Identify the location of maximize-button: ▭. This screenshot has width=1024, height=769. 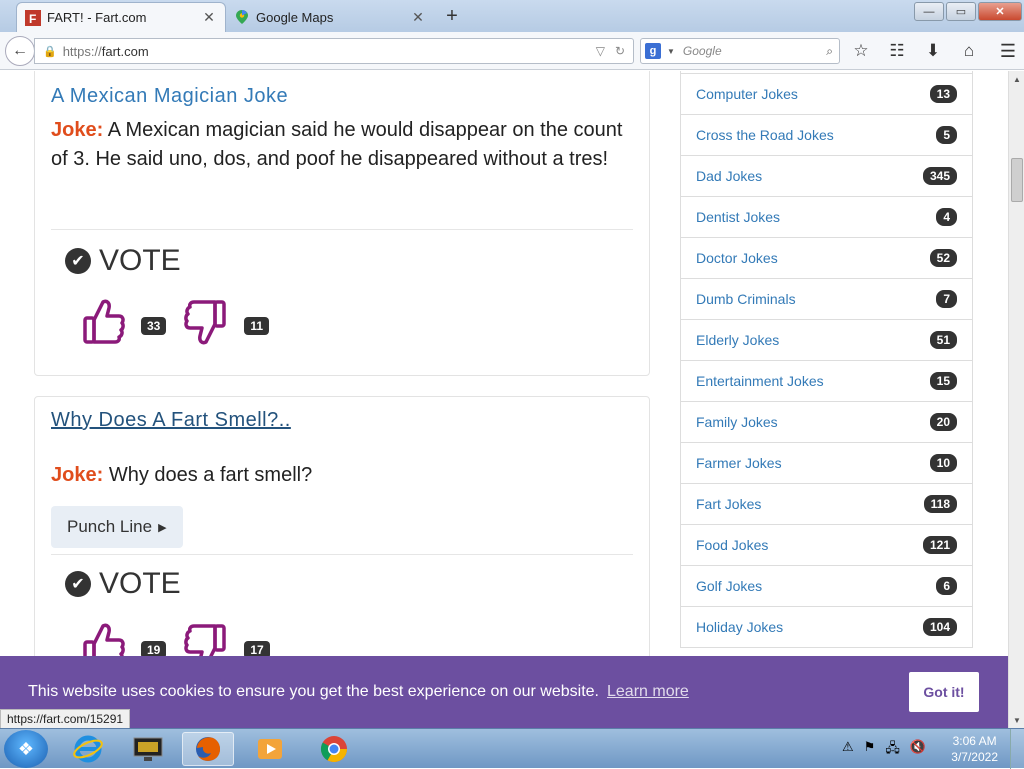
(961, 11).